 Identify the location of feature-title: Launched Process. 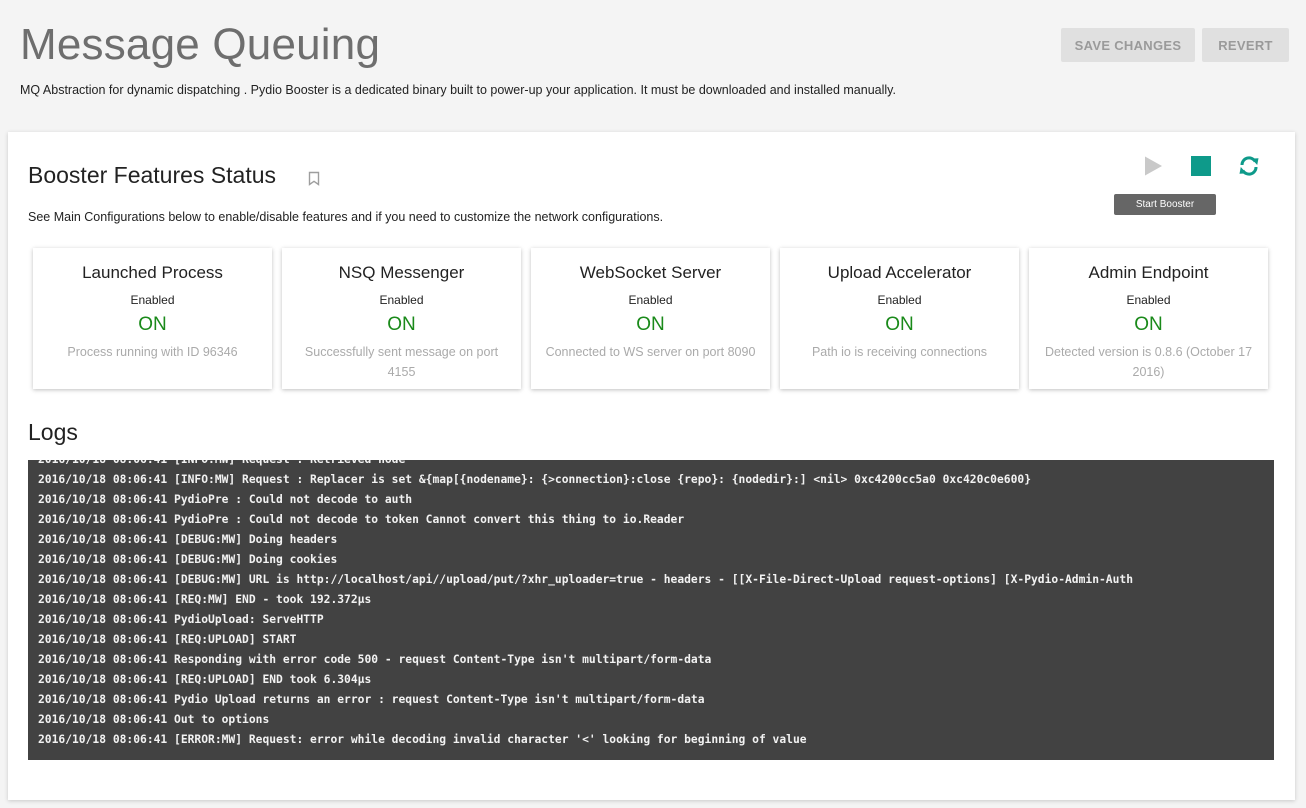
(152, 272).